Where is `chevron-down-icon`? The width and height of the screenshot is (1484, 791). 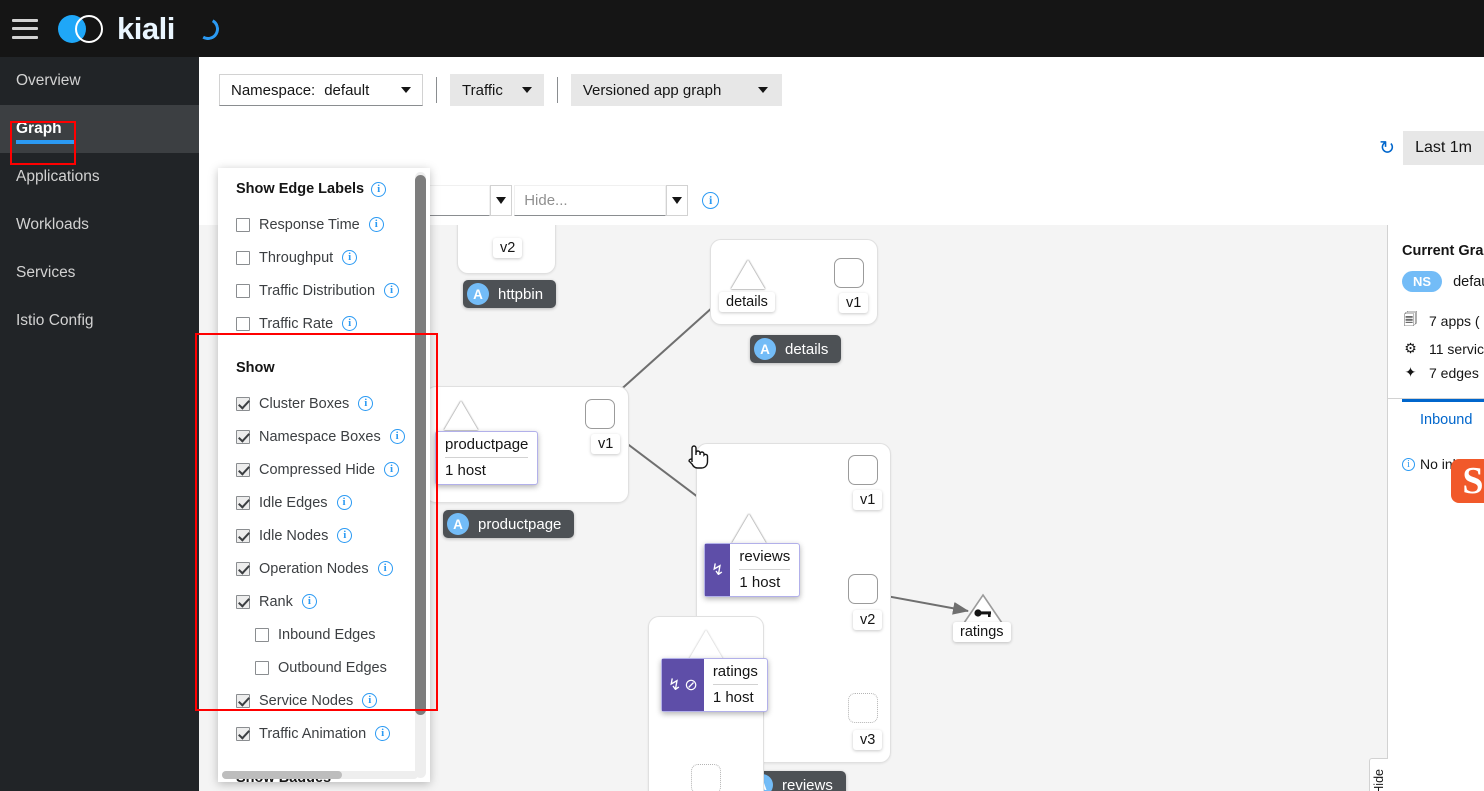 chevron-down-icon is located at coordinates (406, 90).